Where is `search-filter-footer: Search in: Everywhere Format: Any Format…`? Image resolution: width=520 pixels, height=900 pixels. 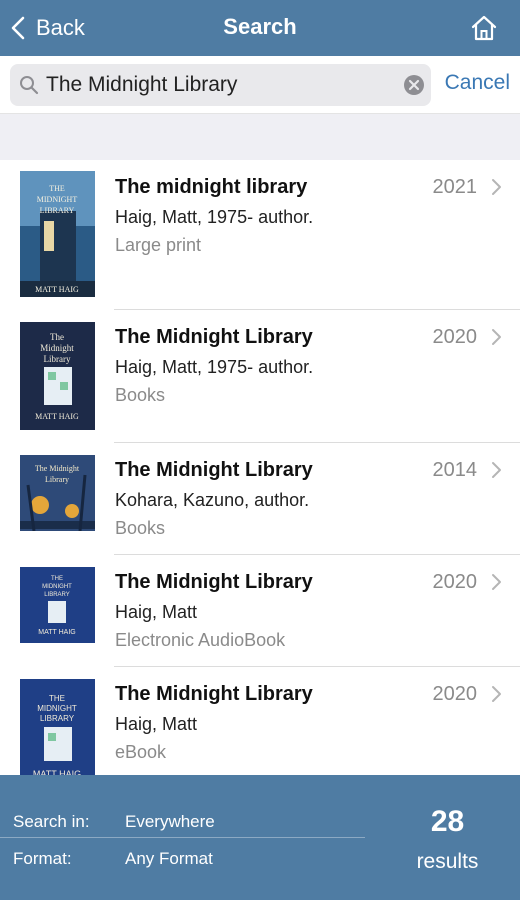
search-filter-footer: Search in: Everywhere Format: Any Format… is located at coordinates (260, 837).